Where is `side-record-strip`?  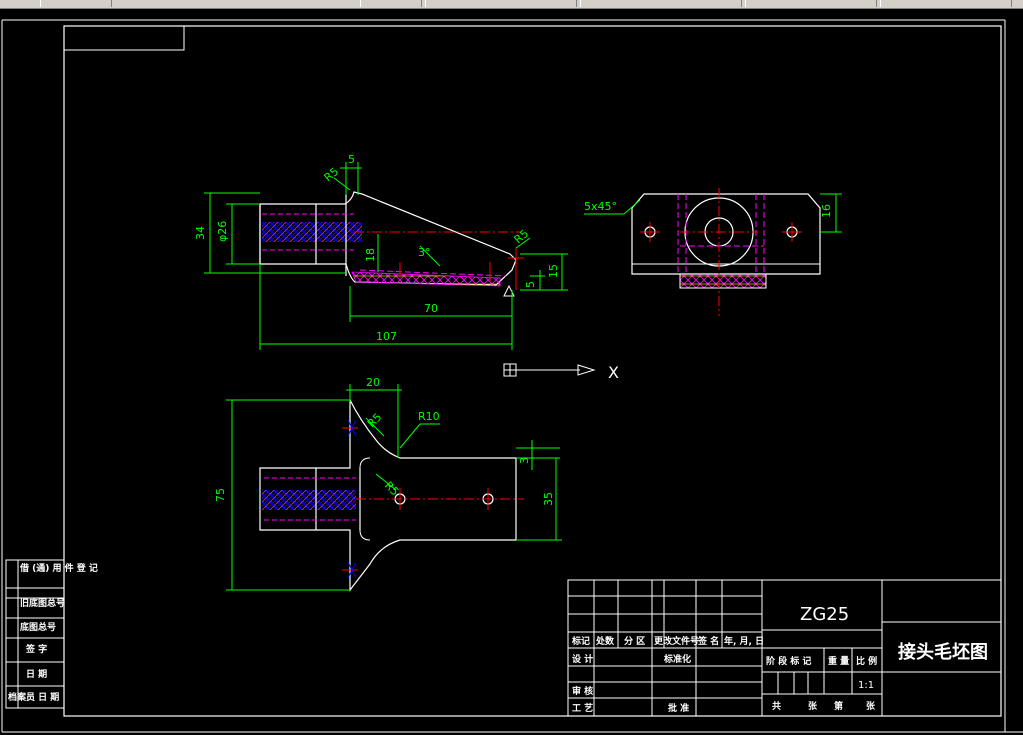
side-record-strip is located at coordinates (35, 634).